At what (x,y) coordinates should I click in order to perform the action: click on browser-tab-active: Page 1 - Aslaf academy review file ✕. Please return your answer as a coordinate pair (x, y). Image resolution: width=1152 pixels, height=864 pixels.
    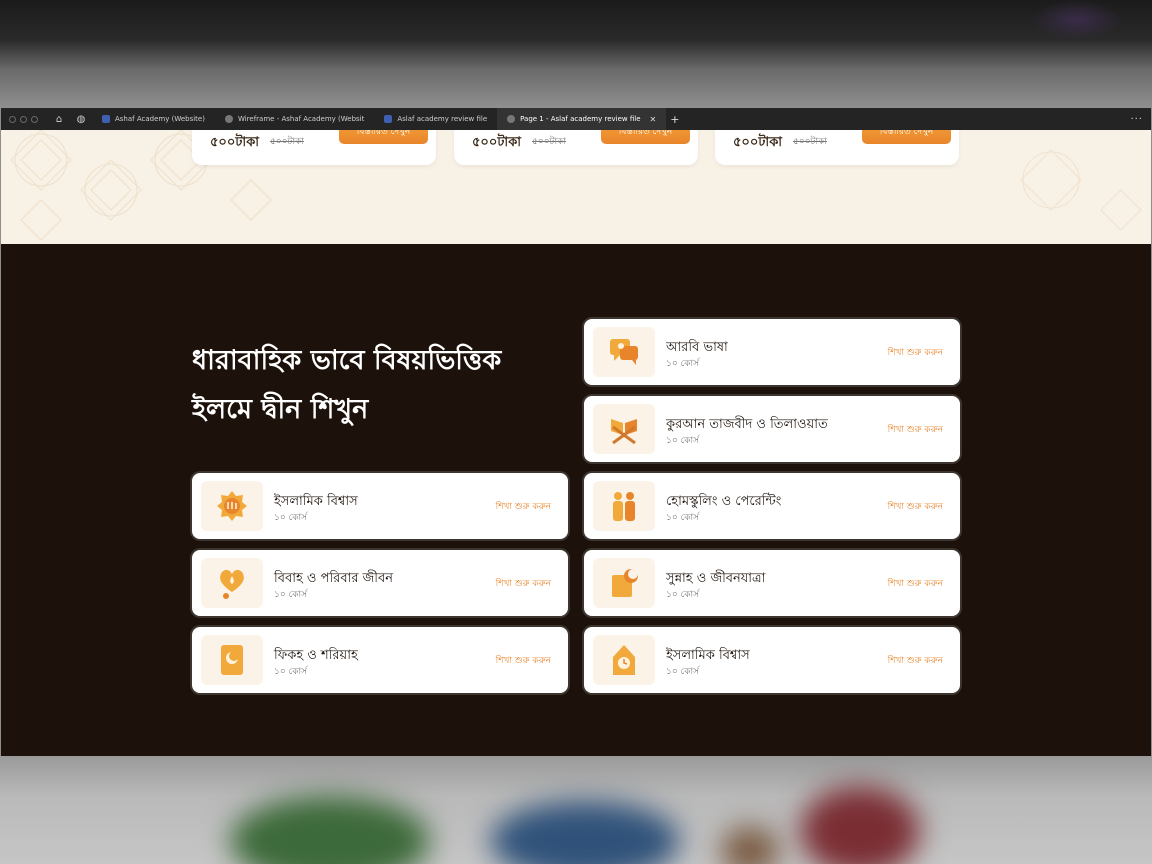
    Looking at the image, I should click on (582, 119).